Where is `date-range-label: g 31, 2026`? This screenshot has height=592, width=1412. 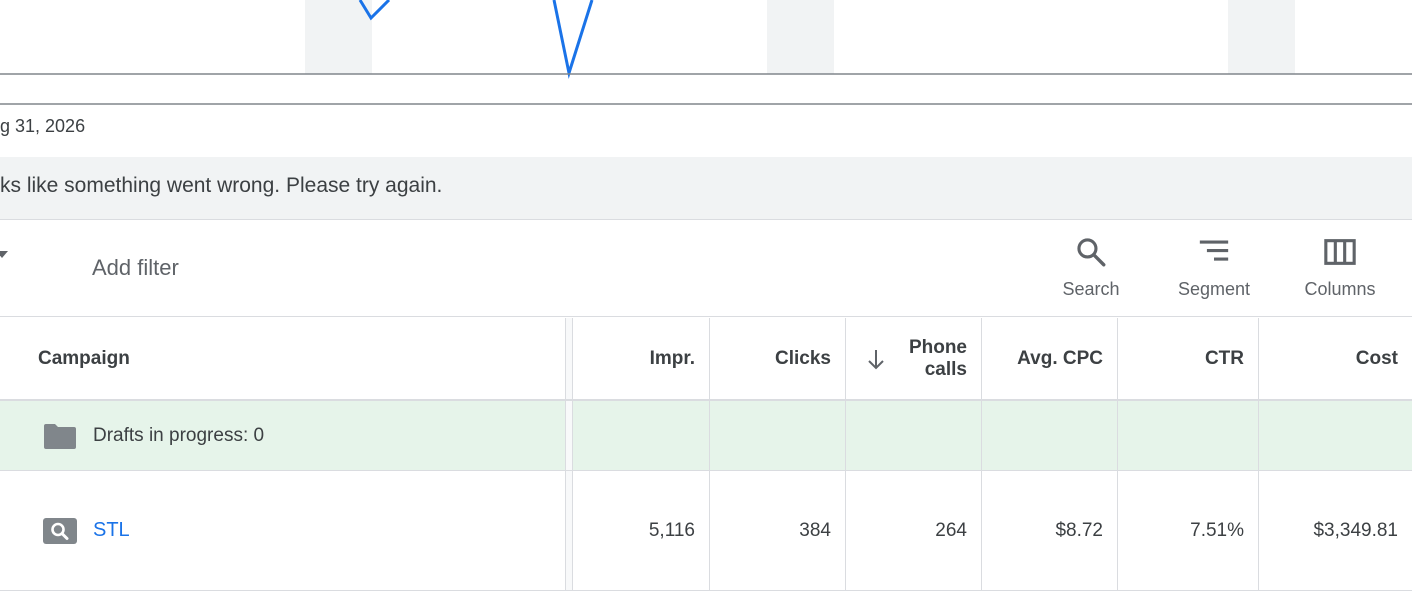
date-range-label: g 31, 2026 is located at coordinates (43, 126).